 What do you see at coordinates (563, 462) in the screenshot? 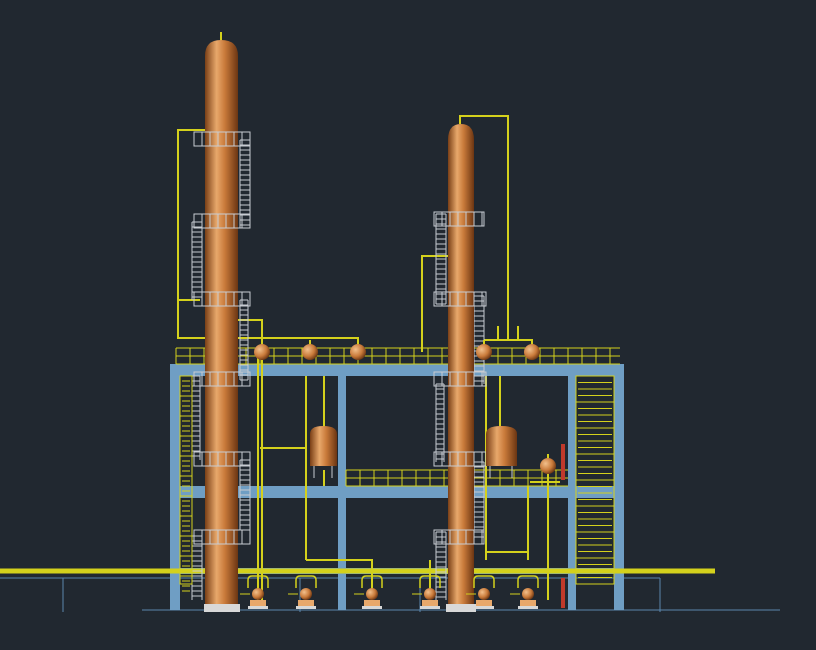
I see `red-instrument` at bounding box center [563, 462].